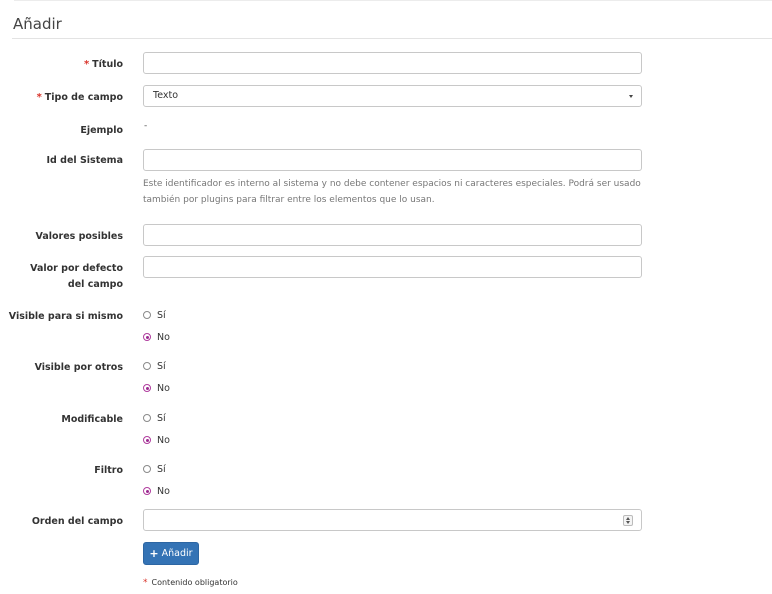 Image resolution: width=772 pixels, height=594 pixels. Describe the element at coordinates (146, 126) in the screenshot. I see `ejemplo-value: -` at that location.